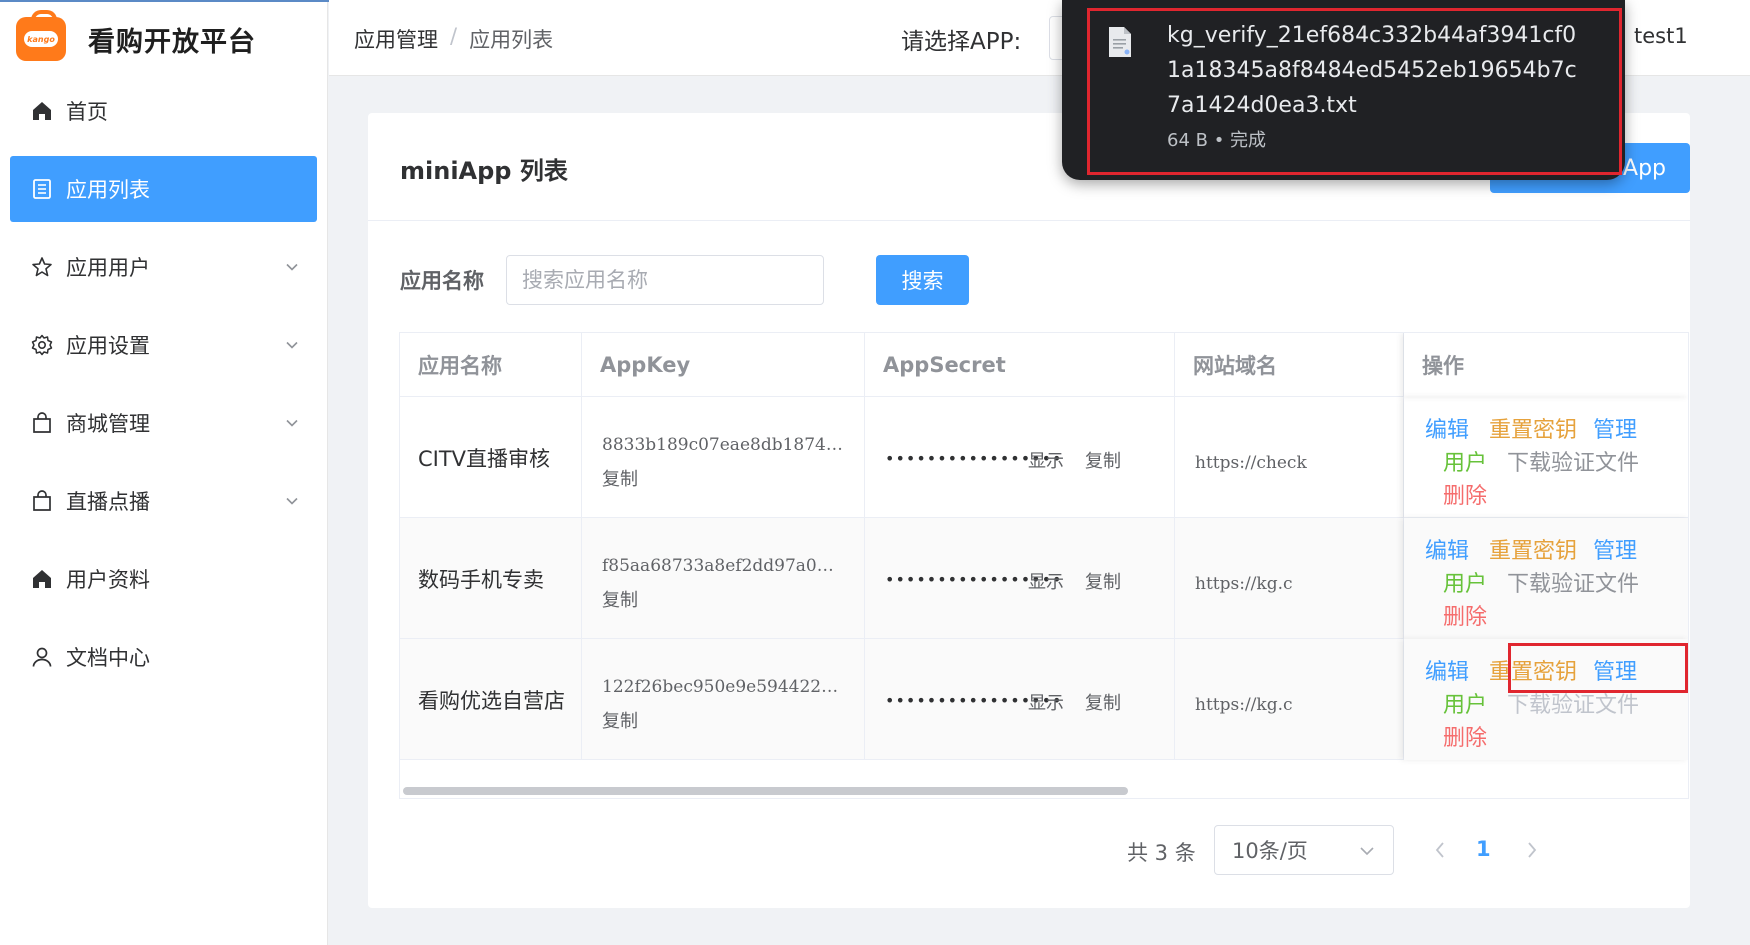  What do you see at coordinates (42, 345) in the screenshot?
I see `gear-icon` at bounding box center [42, 345].